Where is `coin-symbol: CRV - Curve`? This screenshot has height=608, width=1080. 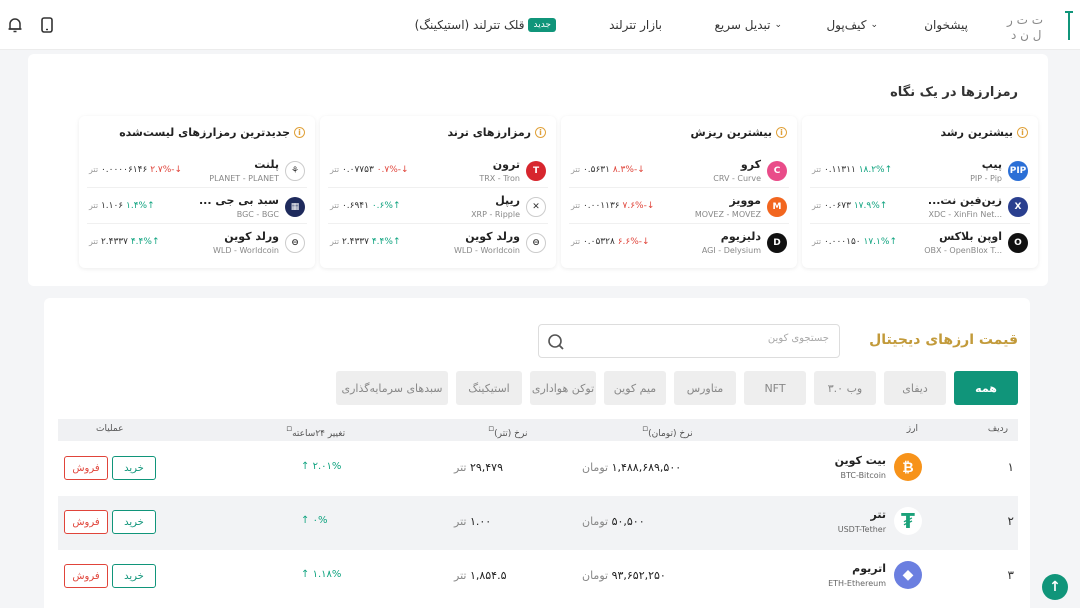 coin-symbol: CRV - Curve is located at coordinates (737, 178).